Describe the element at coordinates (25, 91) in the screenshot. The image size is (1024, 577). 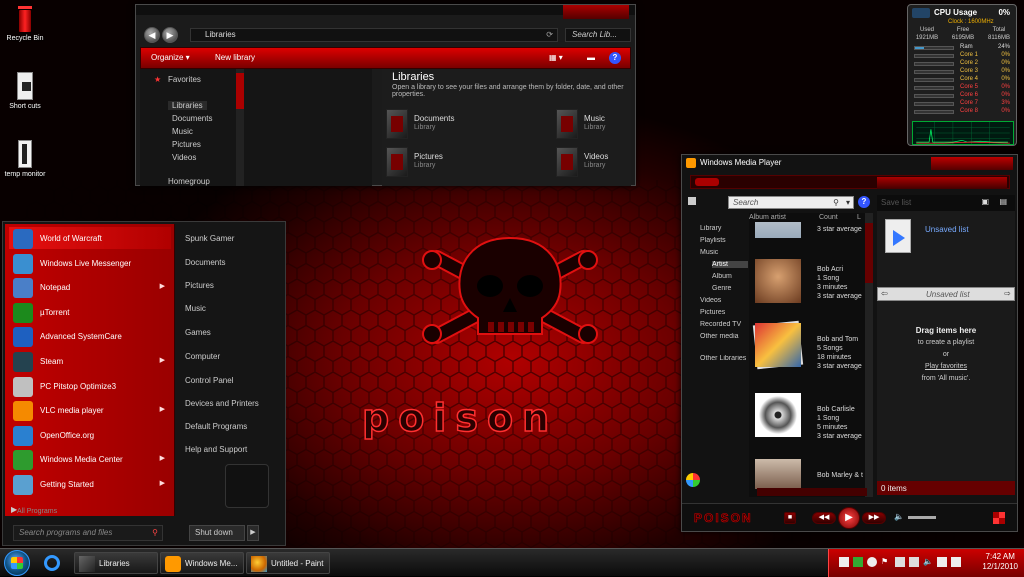
I see `desktop-icon-shortcuts: Short cuts` at that location.